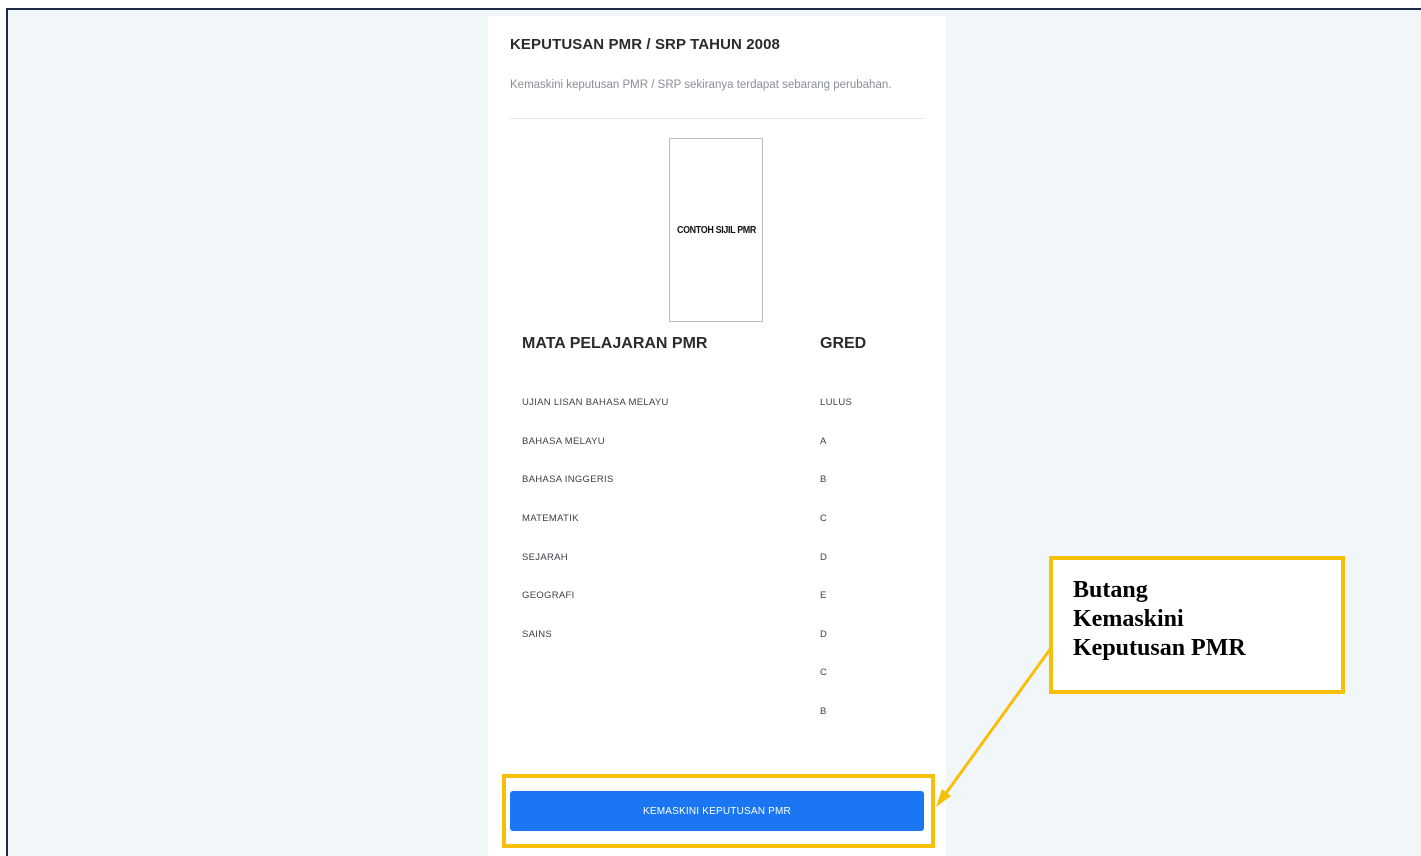 The width and height of the screenshot is (1421, 856). What do you see at coordinates (1110, 590) in the screenshot?
I see `callout-line: Butang` at bounding box center [1110, 590].